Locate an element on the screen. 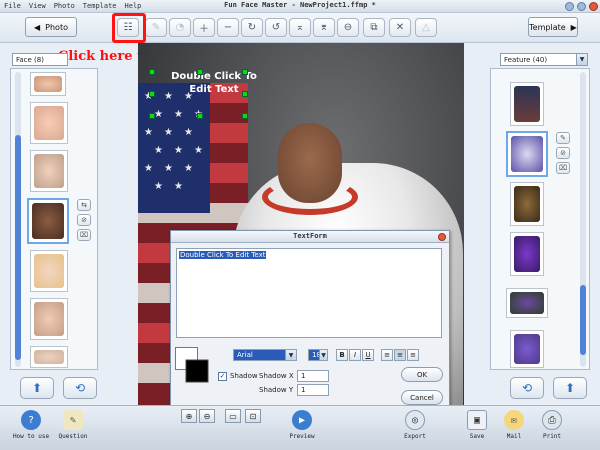 The width and height of the screenshot is (600, 450). font-select: Arial ▼ is located at coordinates (265, 355).